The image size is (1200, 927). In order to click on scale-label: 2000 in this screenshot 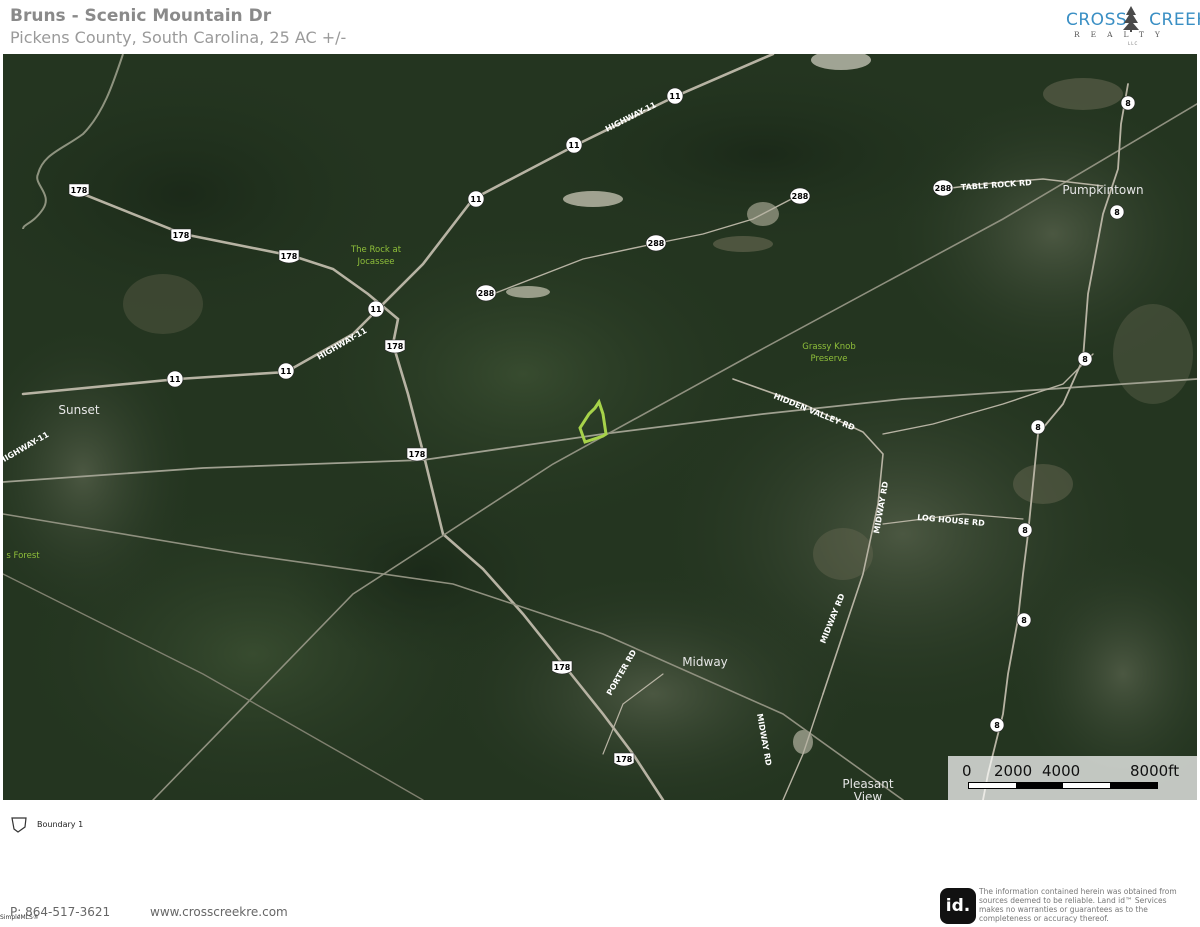, I will do `click(1013, 771)`.